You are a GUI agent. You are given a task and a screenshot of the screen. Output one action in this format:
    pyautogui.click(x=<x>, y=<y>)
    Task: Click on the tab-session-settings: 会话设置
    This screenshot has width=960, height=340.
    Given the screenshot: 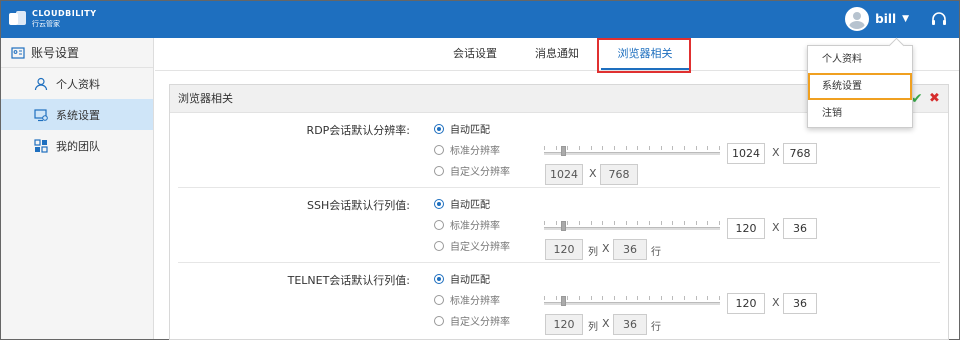 What is the action you would take?
    pyautogui.click(x=475, y=54)
    